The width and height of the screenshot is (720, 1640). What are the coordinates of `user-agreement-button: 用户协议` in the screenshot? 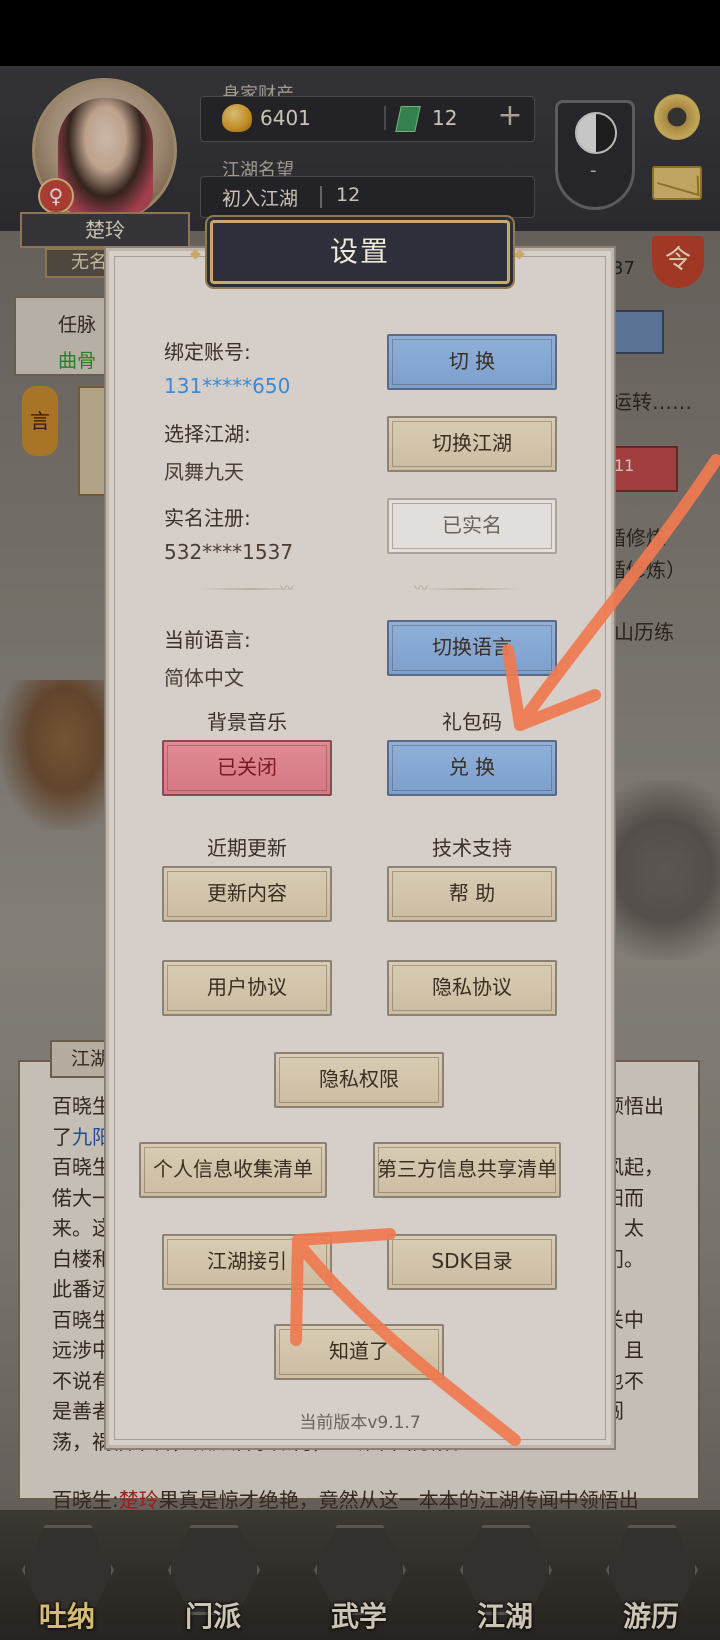 It's located at (247, 988).